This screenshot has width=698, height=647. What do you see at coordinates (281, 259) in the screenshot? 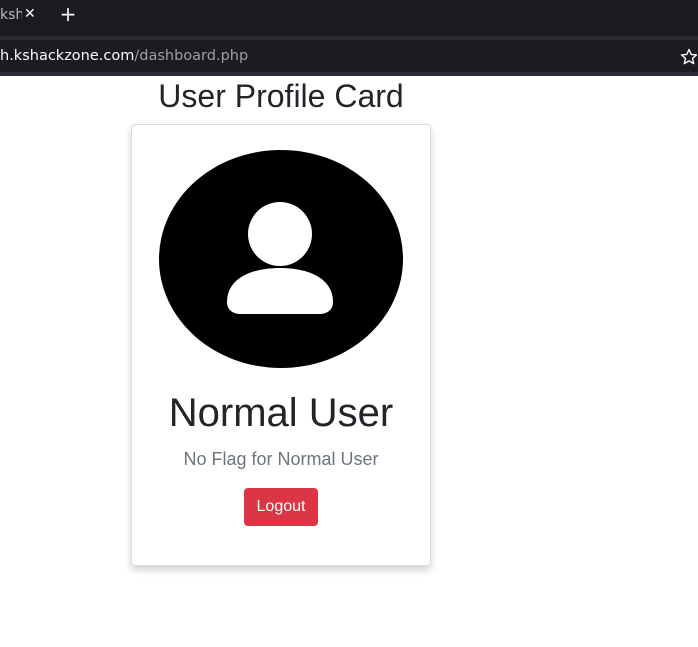
I see `user-avatar-icon` at bounding box center [281, 259].